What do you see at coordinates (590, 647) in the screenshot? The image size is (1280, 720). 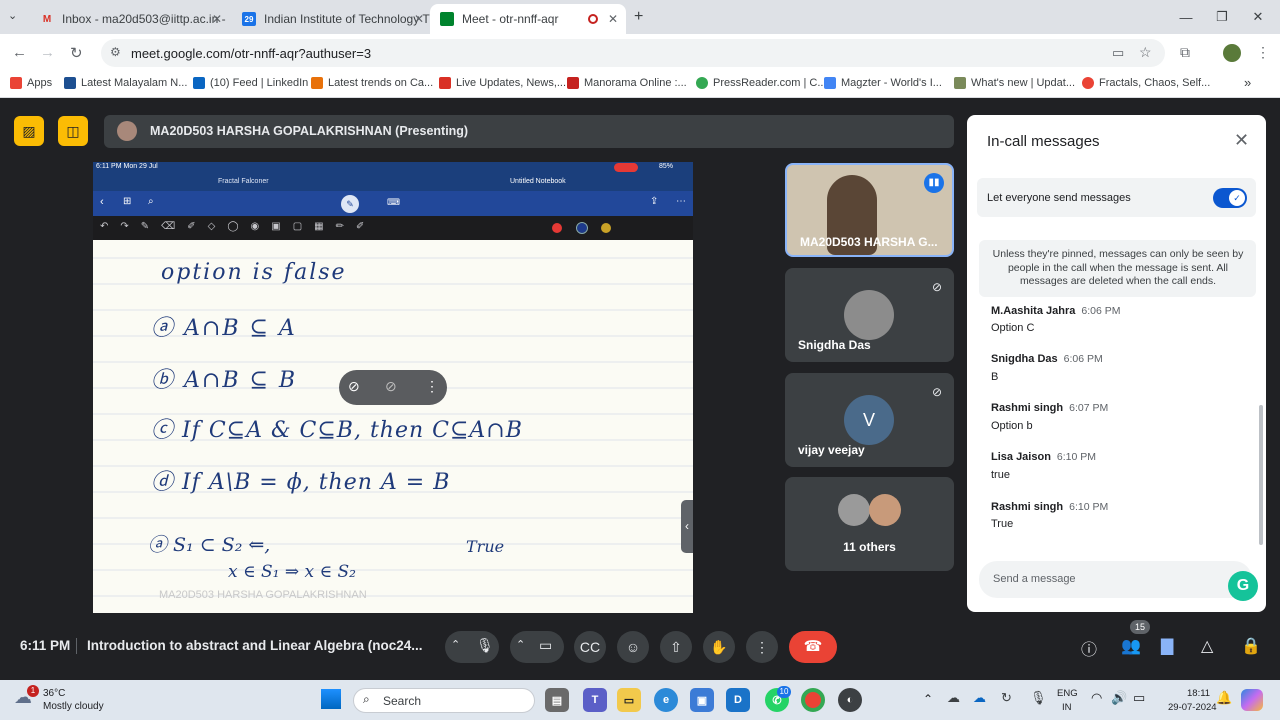 I see `captions-icon: CC` at bounding box center [590, 647].